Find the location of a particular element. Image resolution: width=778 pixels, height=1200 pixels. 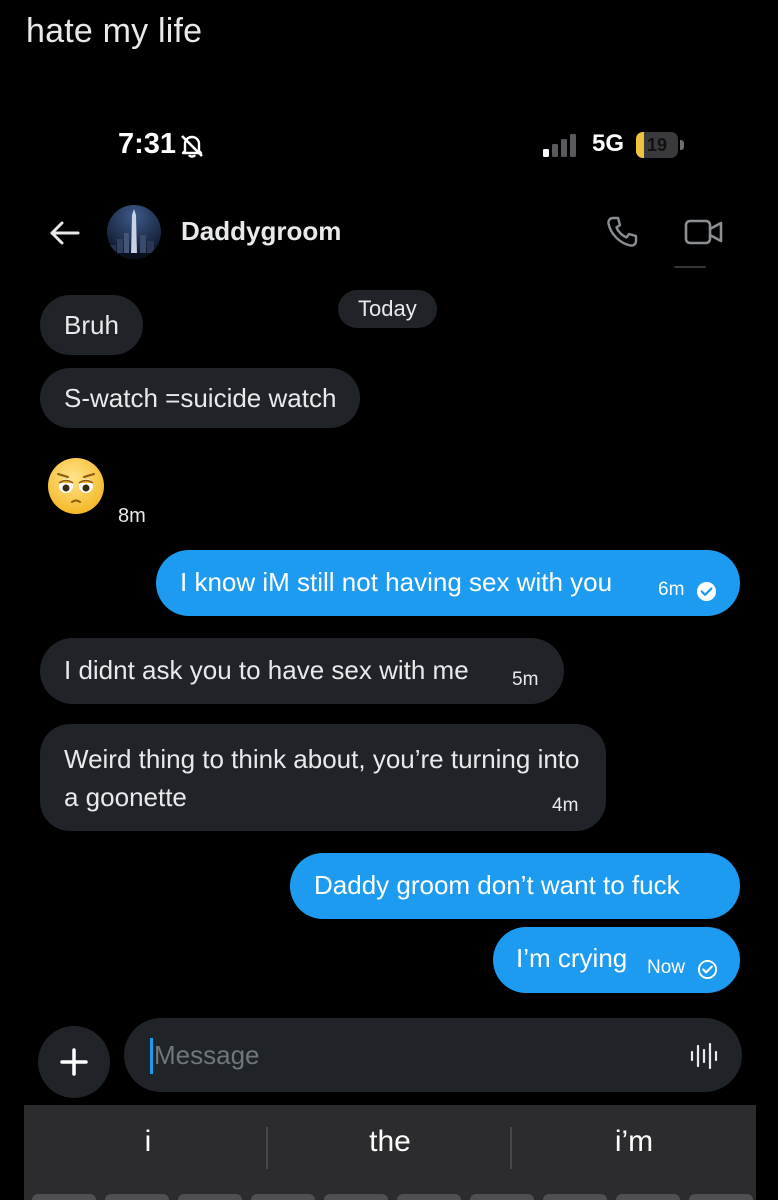

message-placeholder: Message is located at coordinates (207, 1055).